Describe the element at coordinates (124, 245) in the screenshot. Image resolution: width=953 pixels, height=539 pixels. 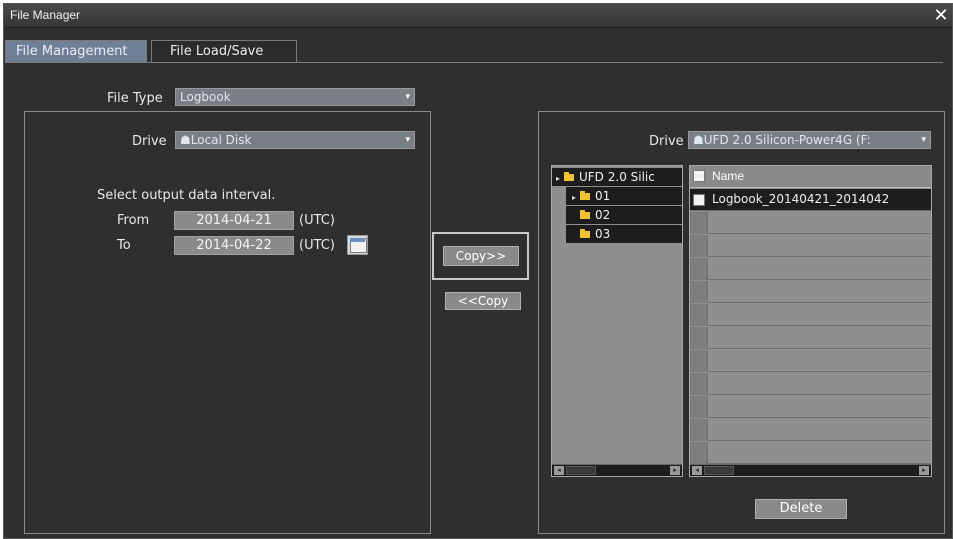
I see `to-label: To` at that location.